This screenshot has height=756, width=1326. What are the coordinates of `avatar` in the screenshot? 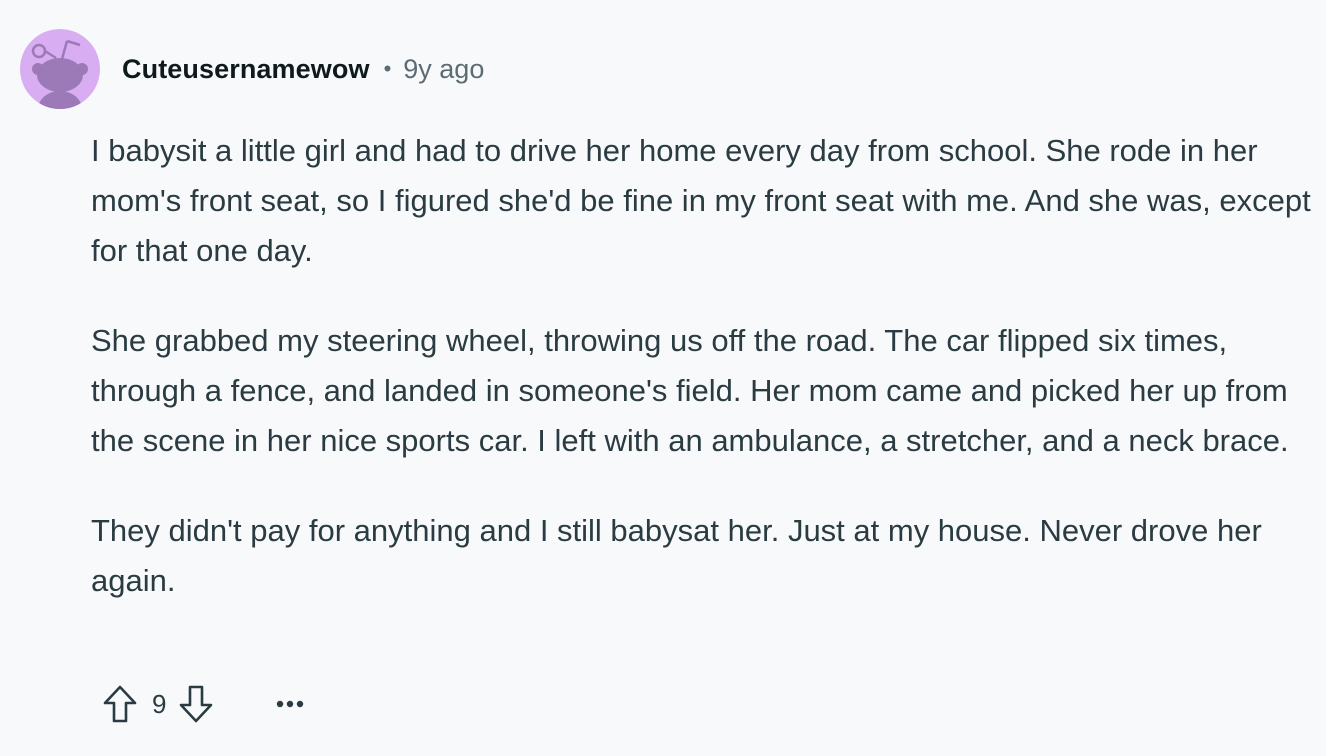 It's located at (60, 69).